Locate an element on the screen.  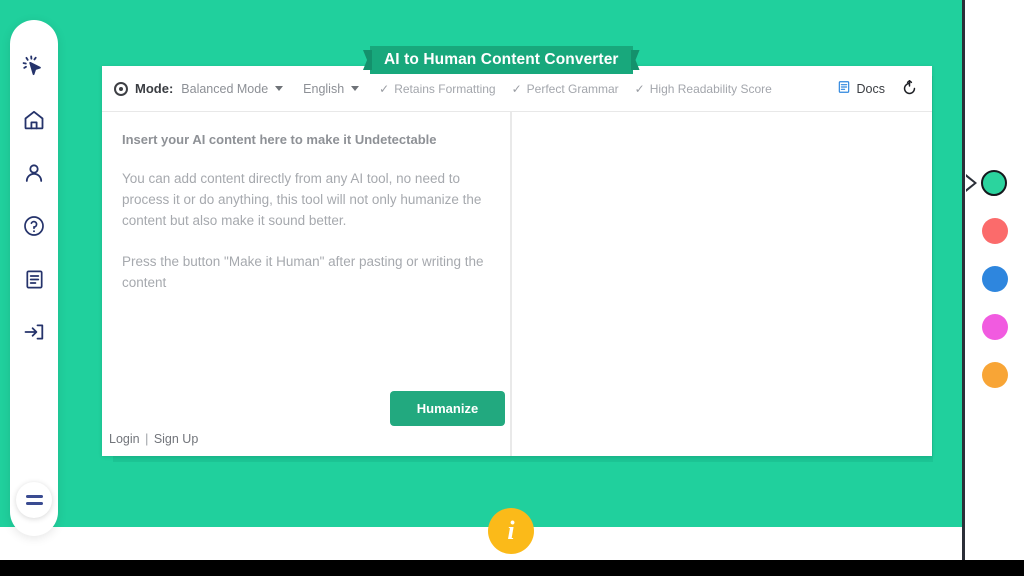
mode-label: Mode: is located at coordinates (154, 88).